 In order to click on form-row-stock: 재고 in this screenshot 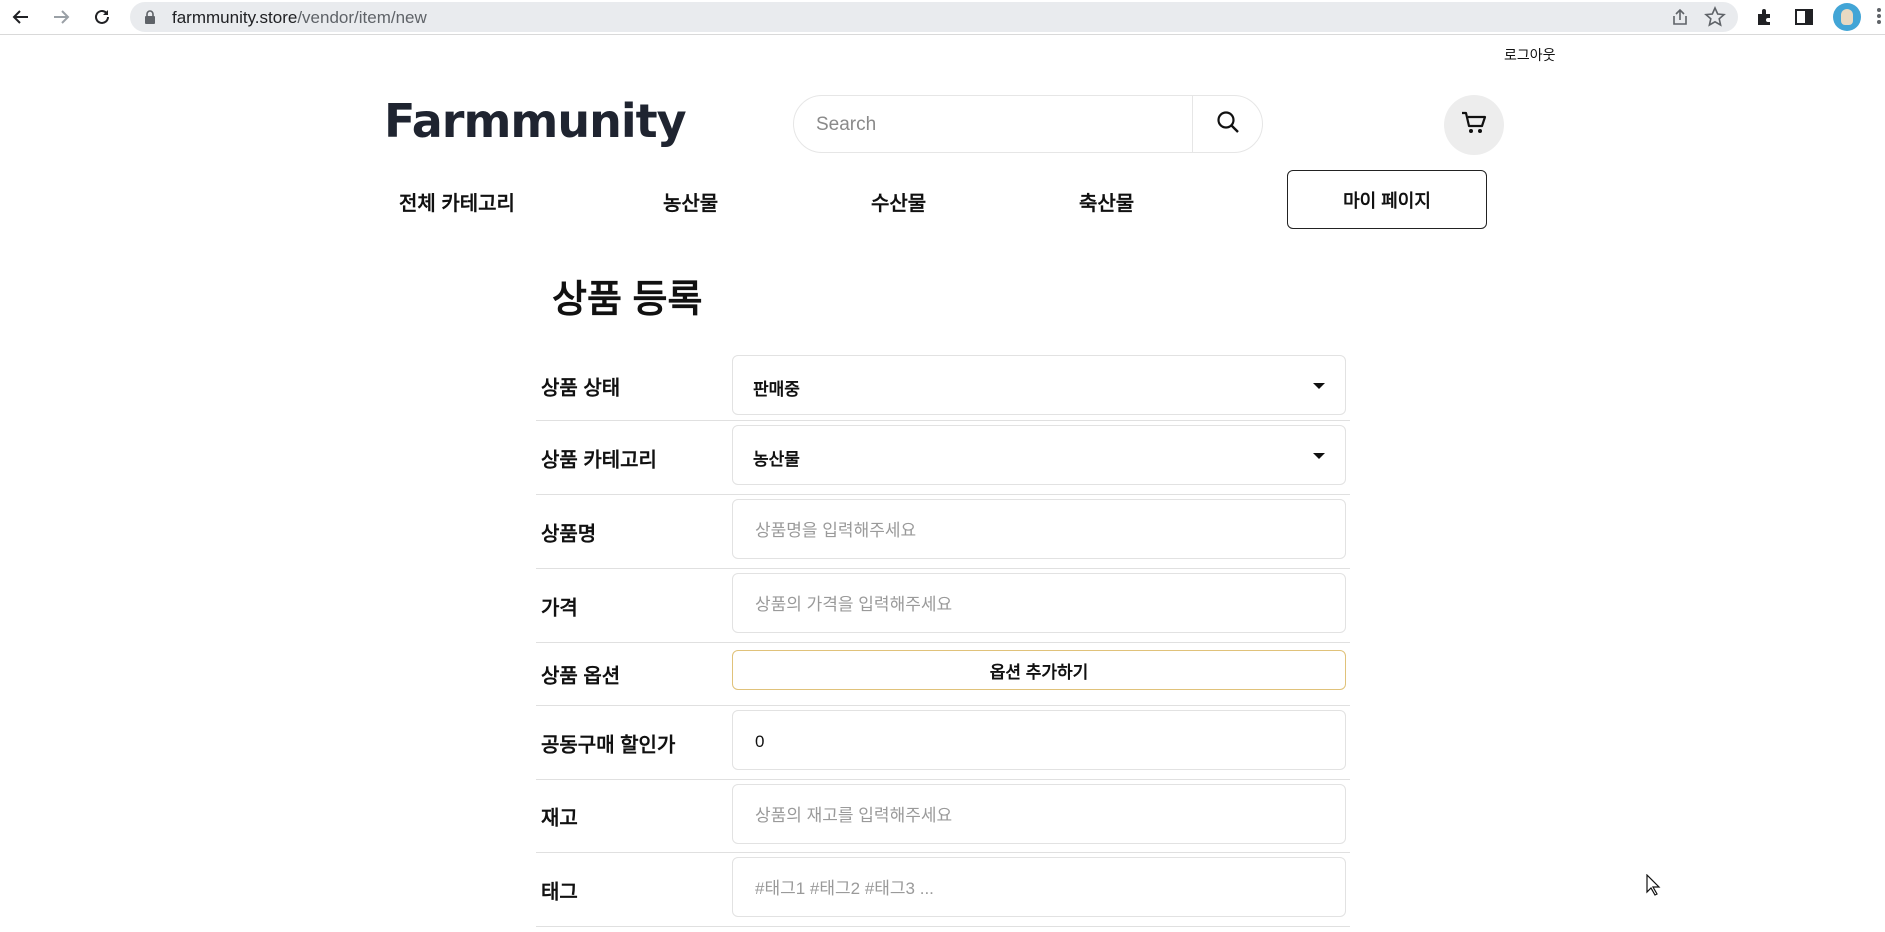, I will do `click(943, 816)`.